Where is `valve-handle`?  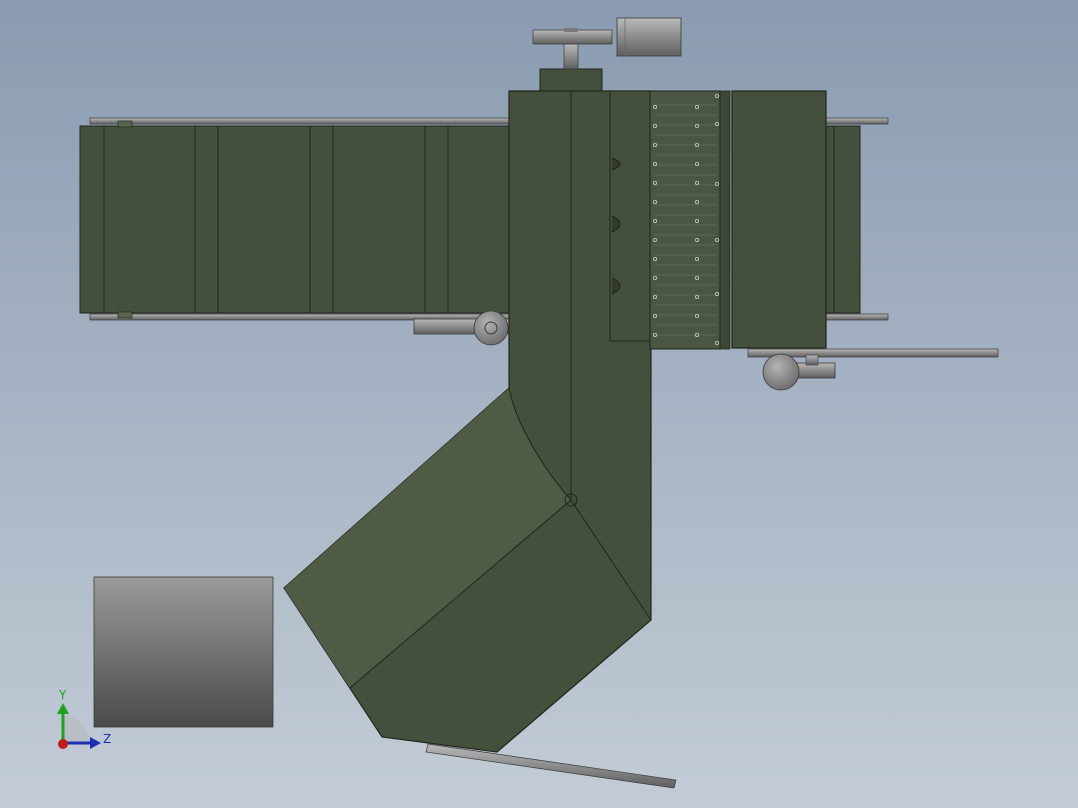
valve-handle is located at coordinates (572, 37).